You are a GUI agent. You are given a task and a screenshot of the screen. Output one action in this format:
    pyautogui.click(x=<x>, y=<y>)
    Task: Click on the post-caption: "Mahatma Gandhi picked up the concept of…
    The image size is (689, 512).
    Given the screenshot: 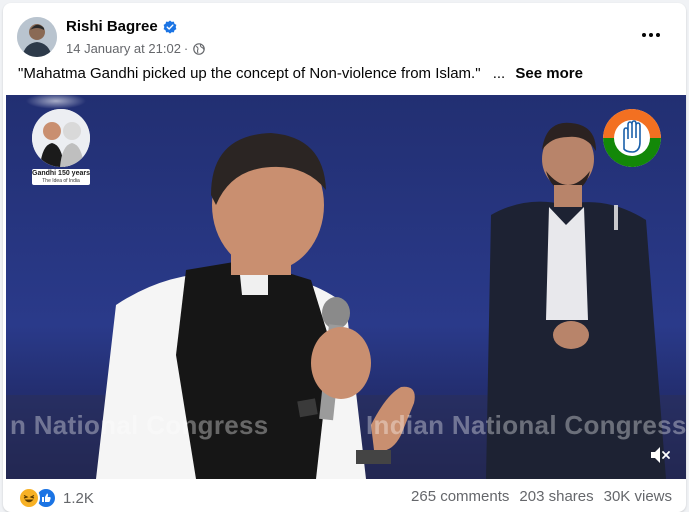 What is the action you would take?
    pyautogui.click(x=300, y=73)
    